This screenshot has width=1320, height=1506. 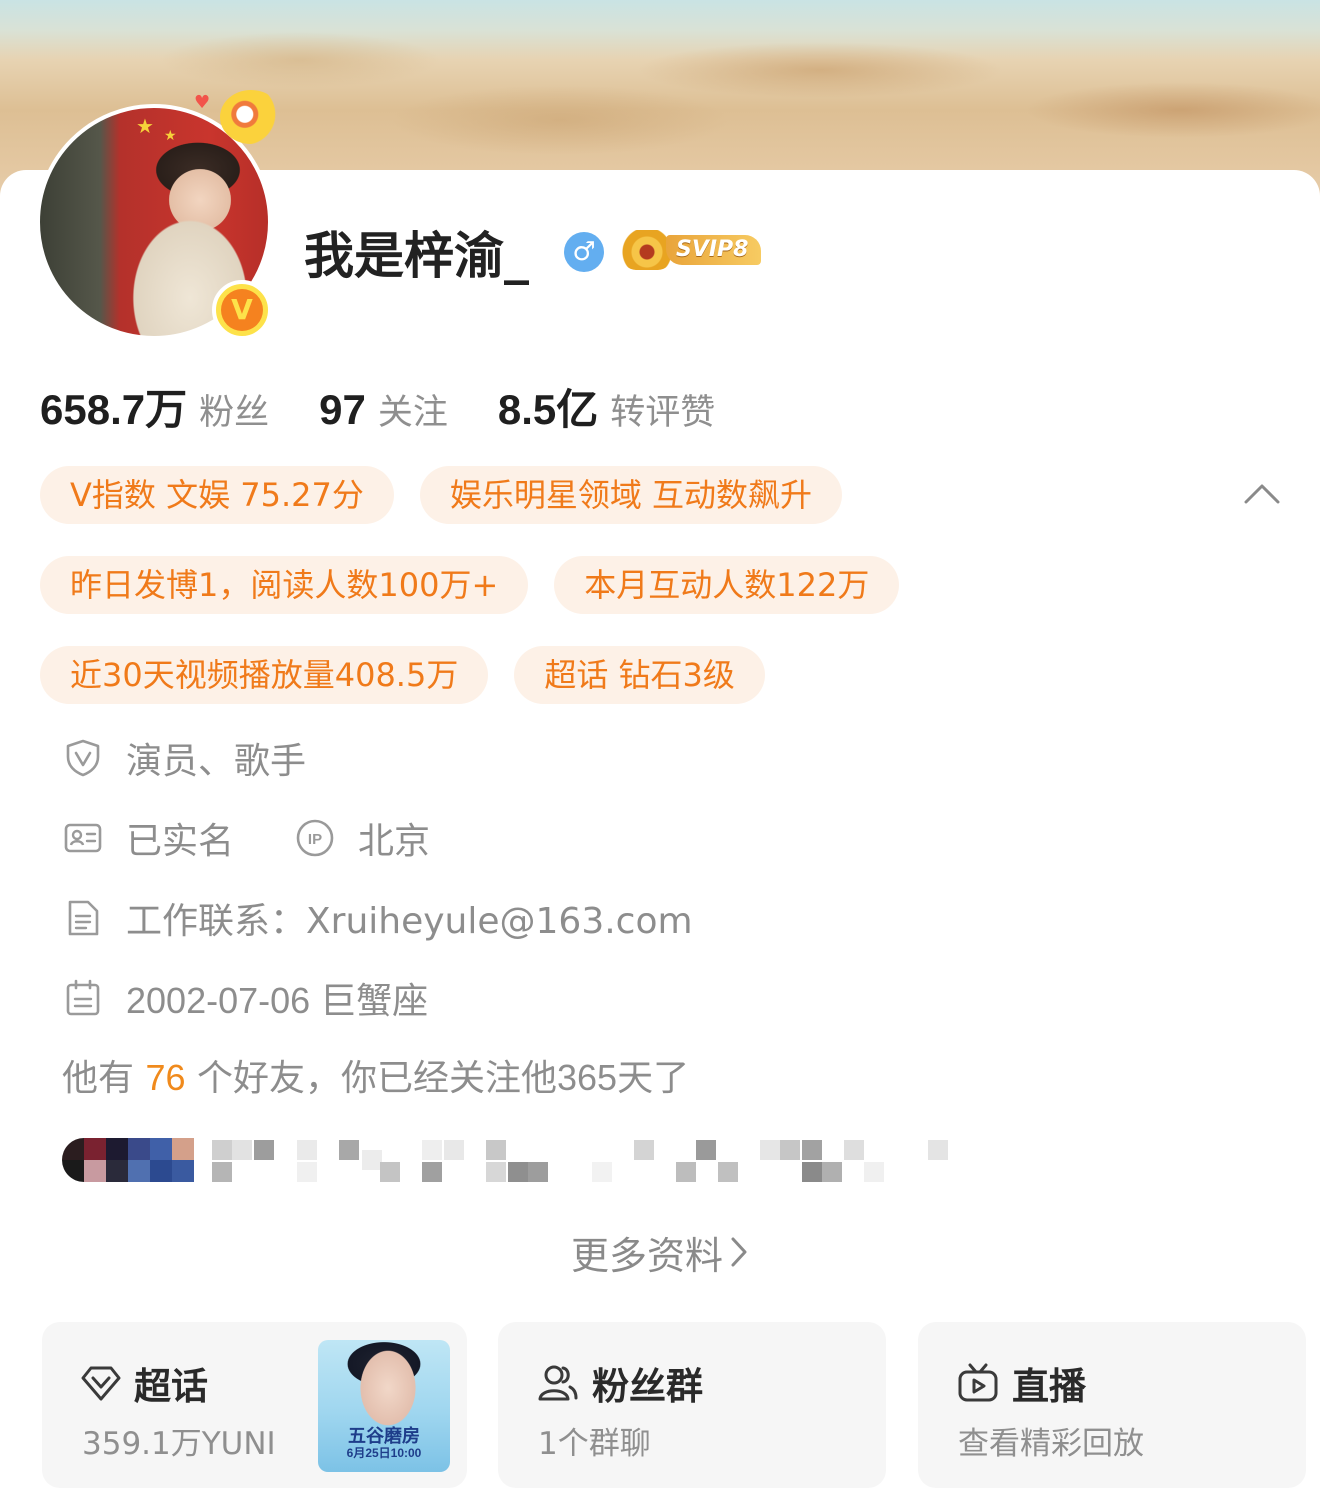 I want to click on avatar-pendant-icon, so click(x=251, y=117).